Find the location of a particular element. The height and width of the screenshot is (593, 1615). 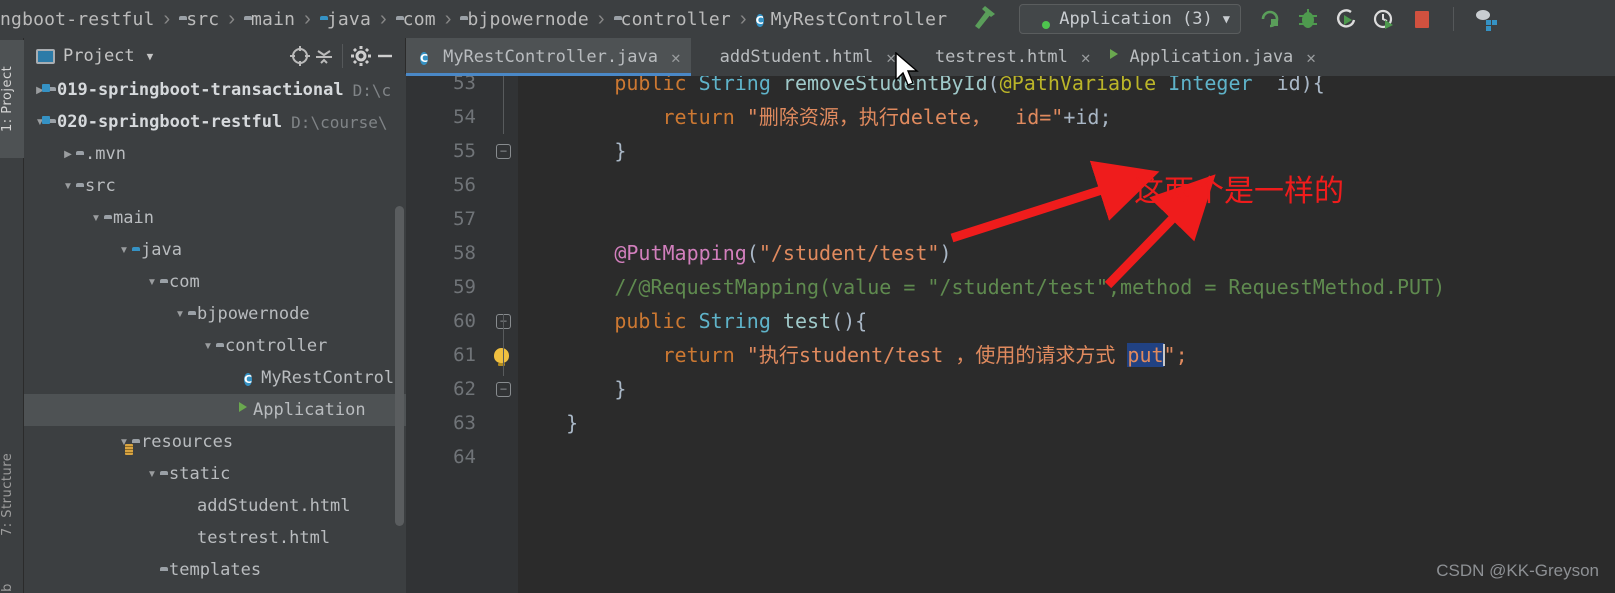

code-token: } is located at coordinates (572, 389).